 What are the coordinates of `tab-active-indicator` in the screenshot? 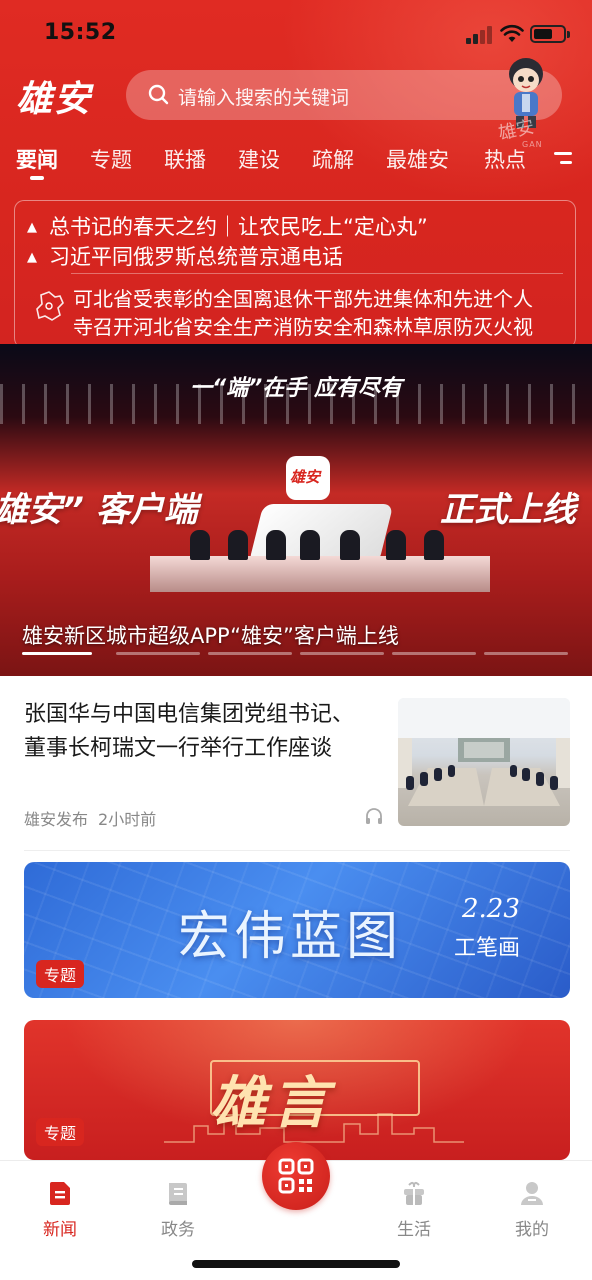 It's located at (37, 178).